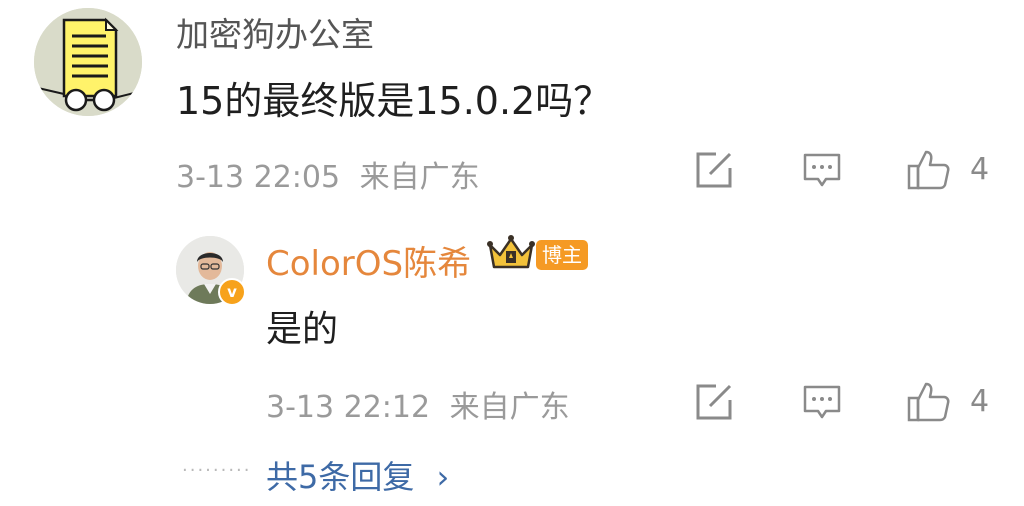 Image resolution: width=1024 pixels, height=506 pixels. What do you see at coordinates (258, 177) in the screenshot?
I see `comment-timestamp: 3-13 22:05` at bounding box center [258, 177].